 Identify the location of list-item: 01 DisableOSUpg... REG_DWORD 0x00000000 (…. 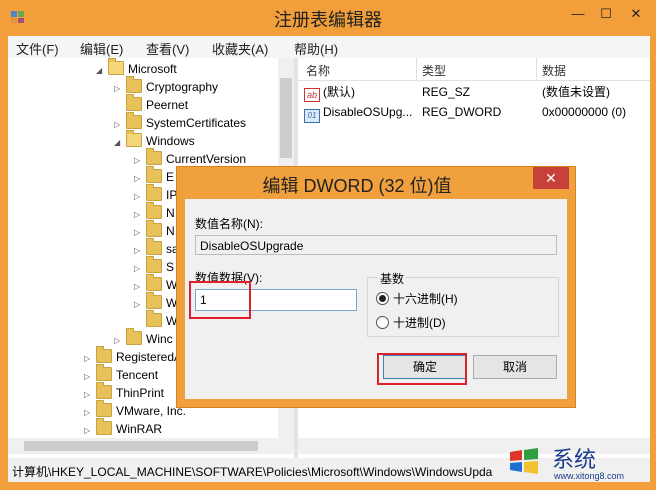
(474, 112).